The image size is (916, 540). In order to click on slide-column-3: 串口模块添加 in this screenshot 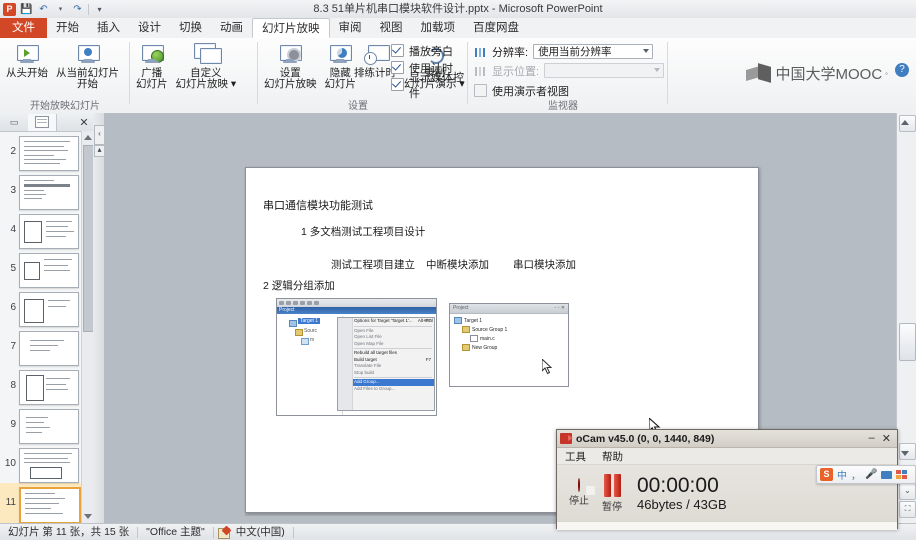, I will do `click(544, 264)`.